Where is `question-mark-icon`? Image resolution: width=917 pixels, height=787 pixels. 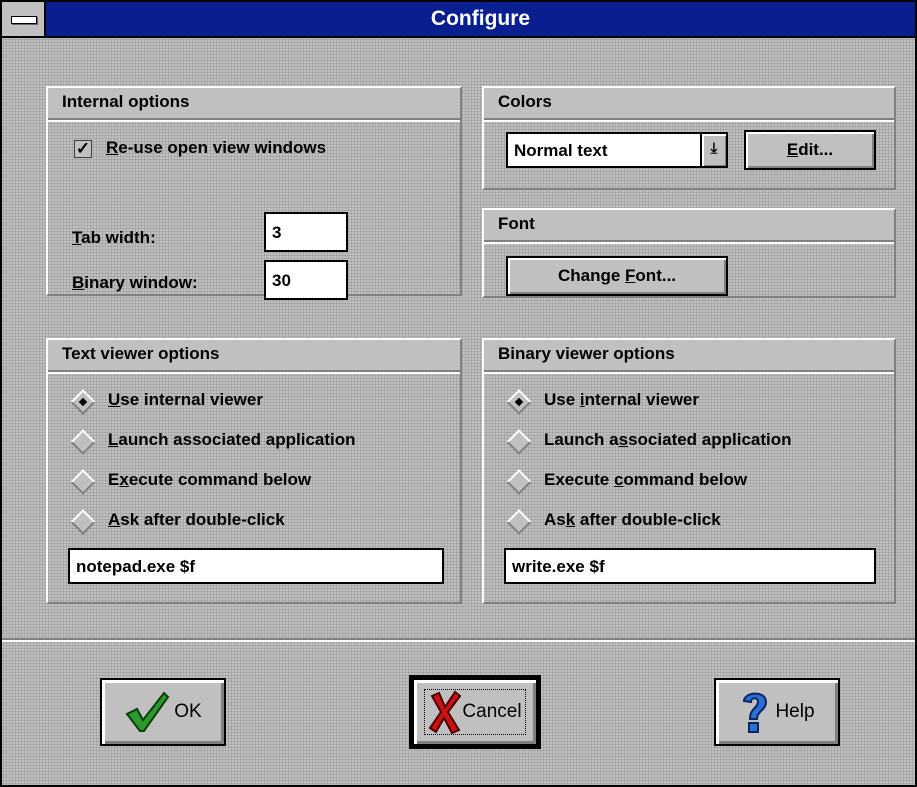 question-mark-icon is located at coordinates (755, 712).